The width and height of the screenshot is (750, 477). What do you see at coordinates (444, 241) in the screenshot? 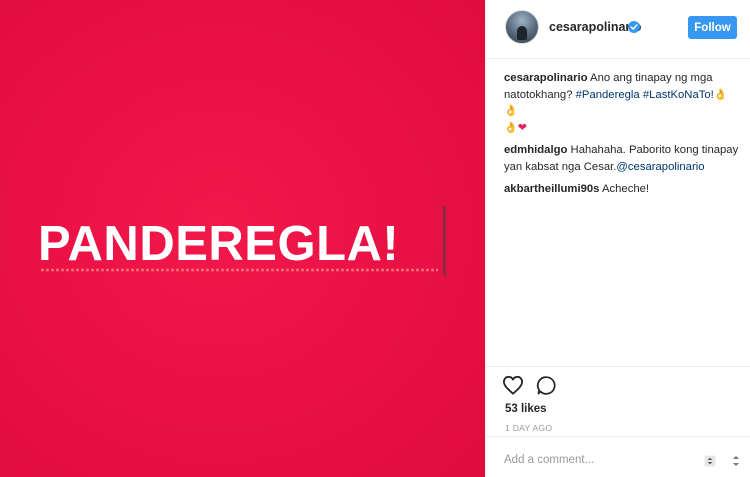
I see `text-cursor` at bounding box center [444, 241].